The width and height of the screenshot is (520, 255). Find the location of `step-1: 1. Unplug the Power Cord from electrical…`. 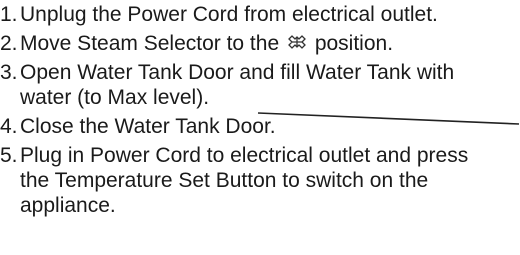

step-1: 1. Unplug the Power Cord from electrical… is located at coordinates (260, 14).